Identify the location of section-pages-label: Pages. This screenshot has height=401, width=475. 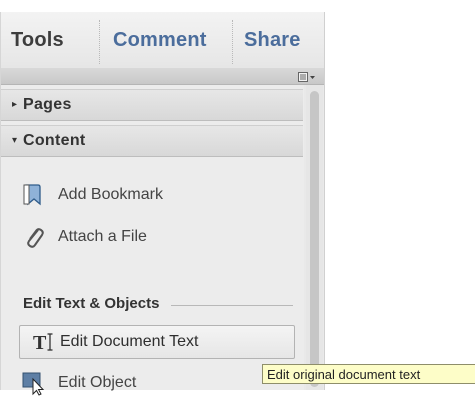
(47, 104).